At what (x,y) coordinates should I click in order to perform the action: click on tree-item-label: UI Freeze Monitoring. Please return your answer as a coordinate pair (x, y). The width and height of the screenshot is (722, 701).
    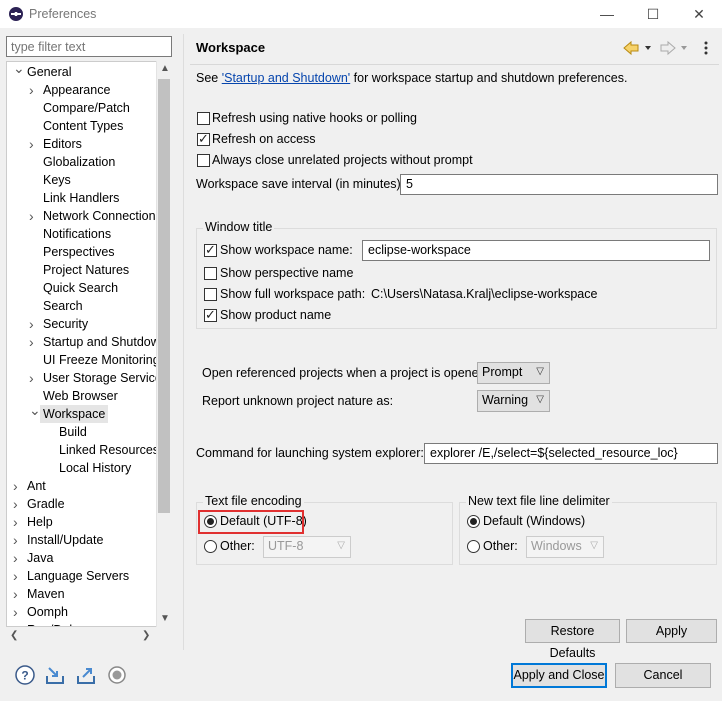
    Looking at the image, I should click on (101, 360).